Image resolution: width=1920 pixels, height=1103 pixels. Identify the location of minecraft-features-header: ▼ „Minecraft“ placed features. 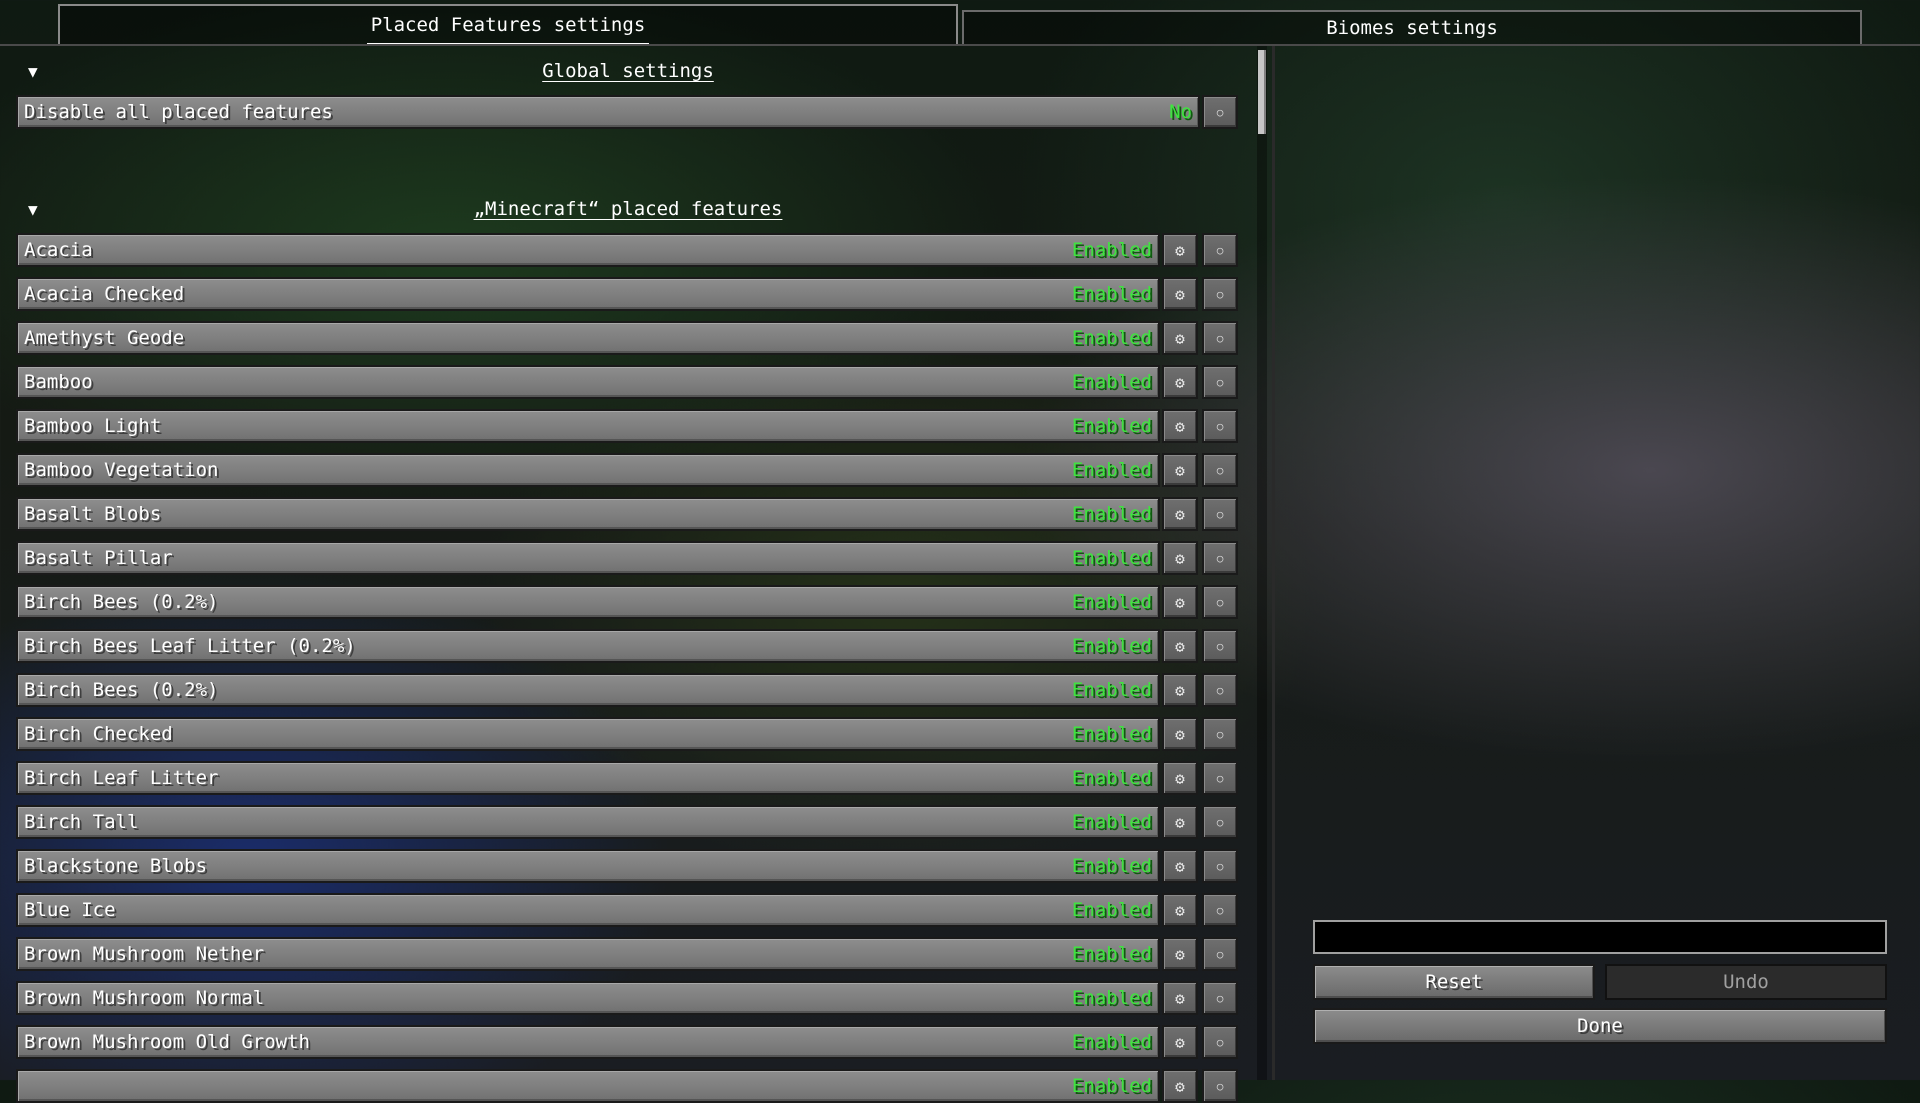
(628, 209).